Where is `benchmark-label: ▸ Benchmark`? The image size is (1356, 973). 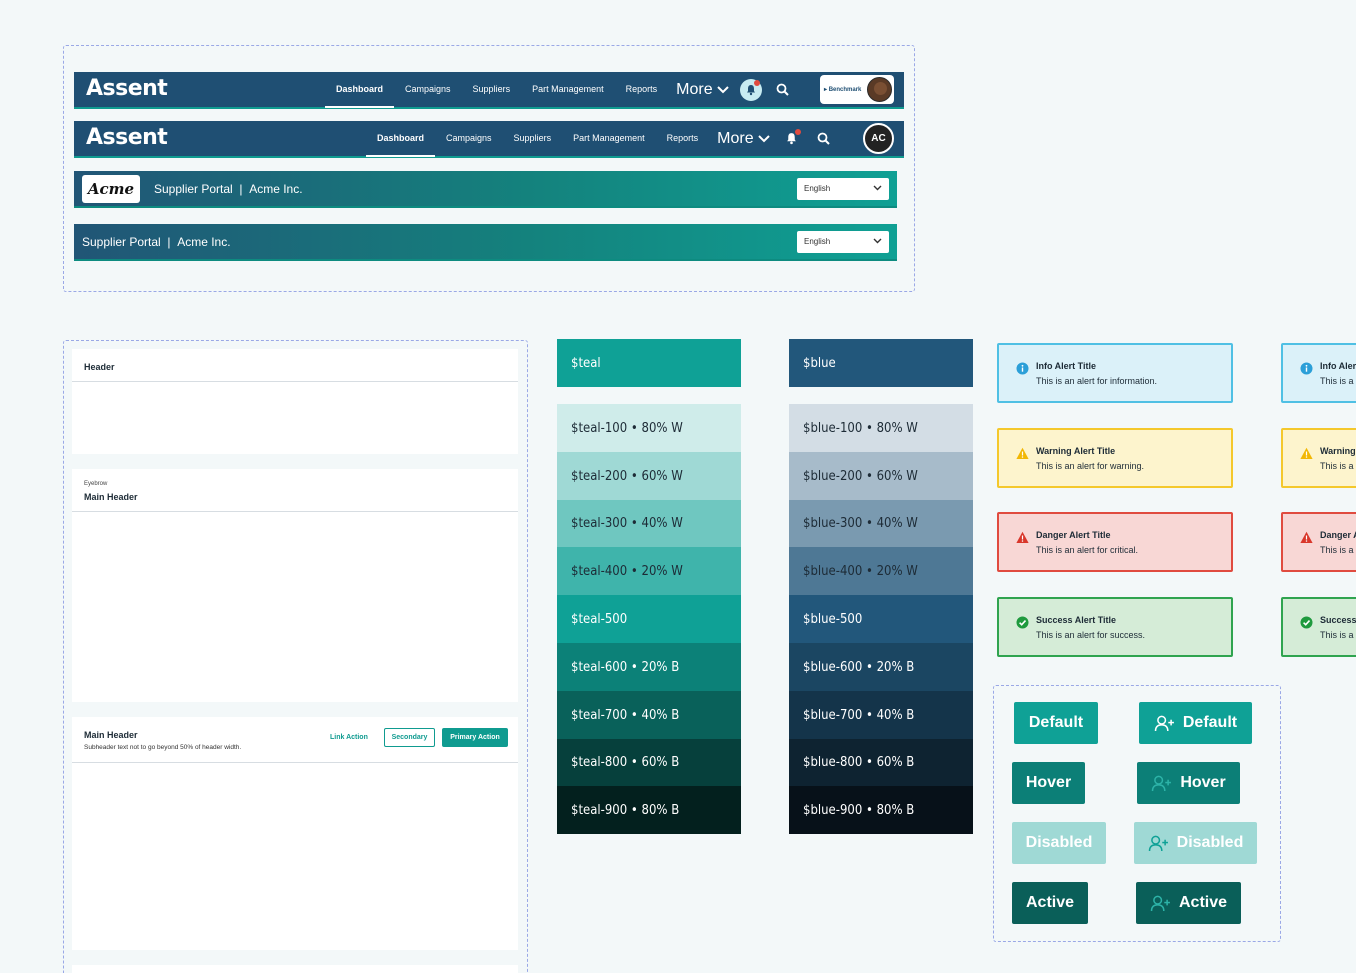 benchmark-label: ▸ Benchmark is located at coordinates (843, 90).